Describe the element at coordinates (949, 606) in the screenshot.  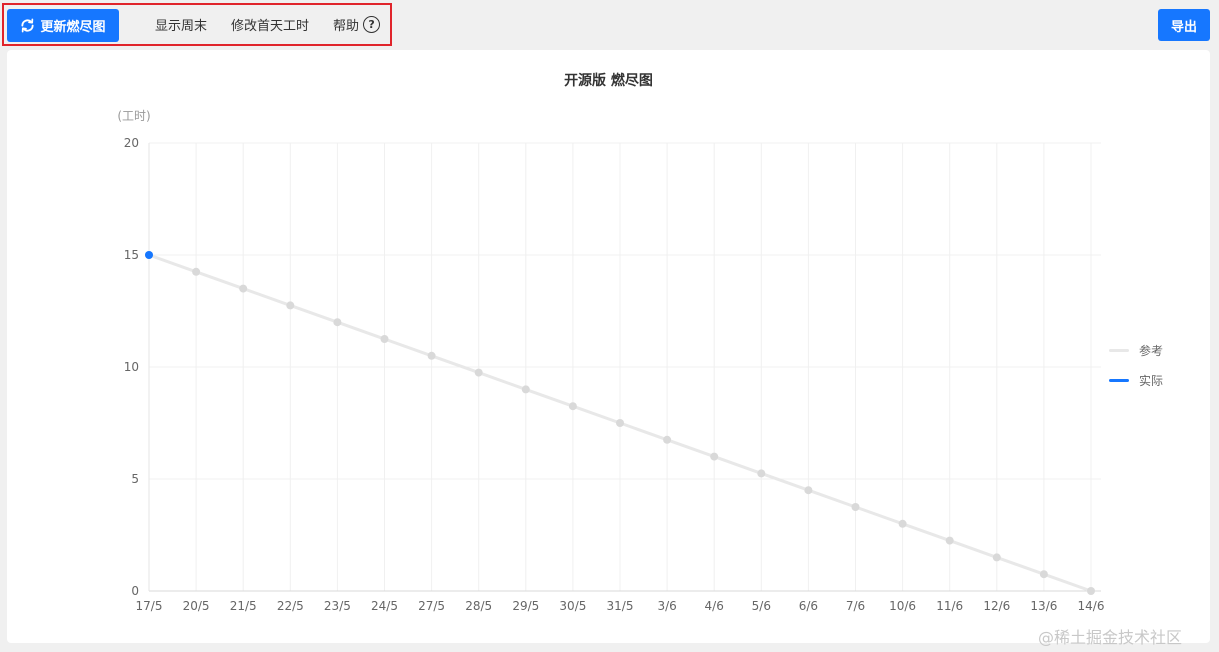
I see `x-tick-label: 11/6` at that location.